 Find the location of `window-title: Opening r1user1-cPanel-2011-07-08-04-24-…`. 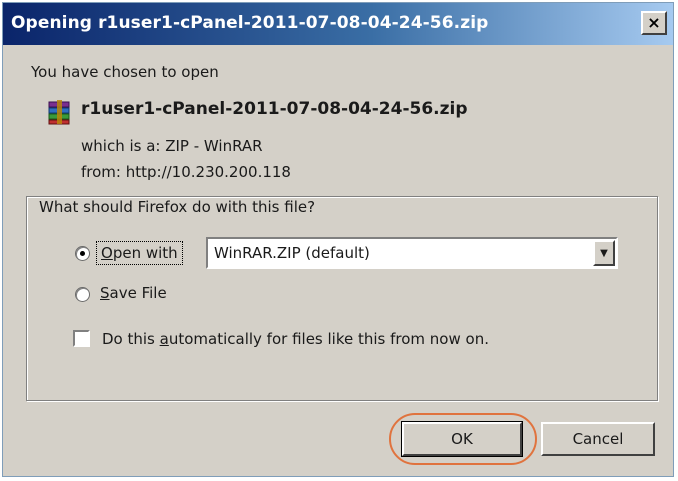

window-title: Opening r1user1-cPanel-2011-07-08-04-24-… is located at coordinates (250, 23).